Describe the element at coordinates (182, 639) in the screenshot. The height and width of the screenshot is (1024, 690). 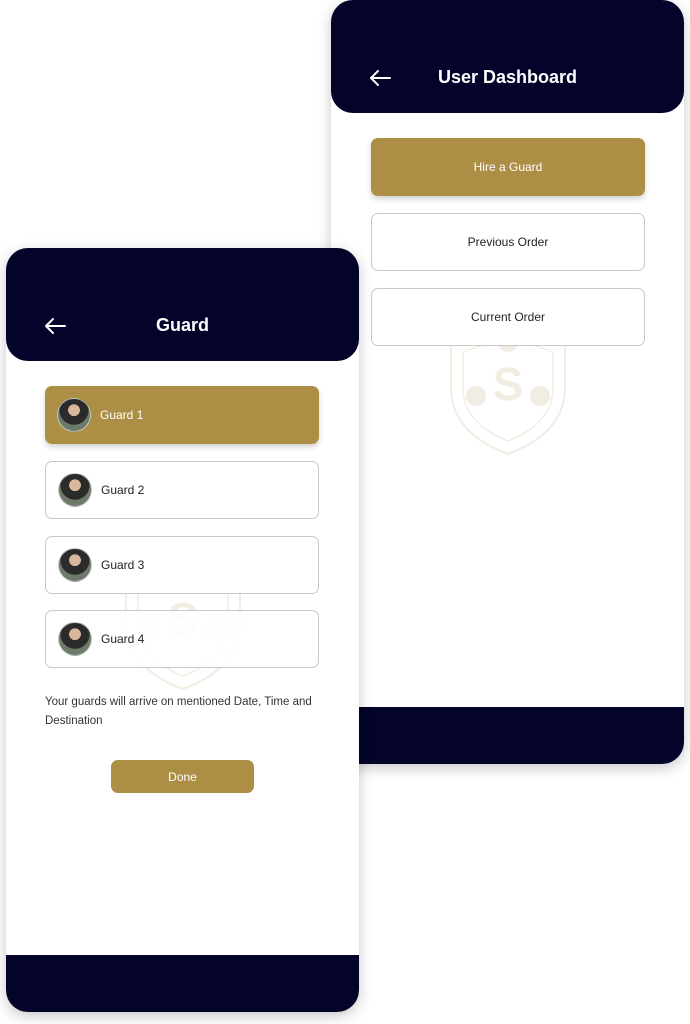
I see `guard-option-4: Guard 4` at that location.